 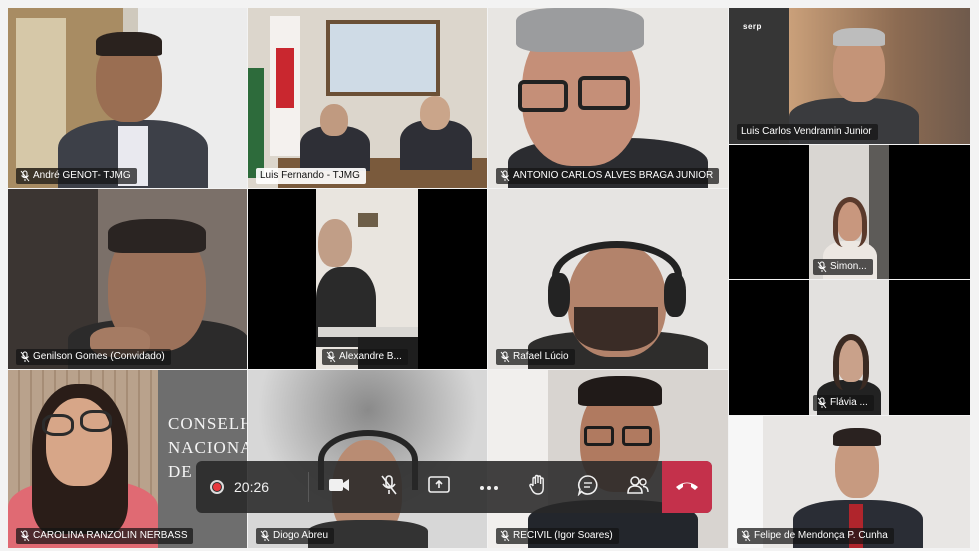 I want to click on hang-up-phone-icon, so click(x=687, y=487).